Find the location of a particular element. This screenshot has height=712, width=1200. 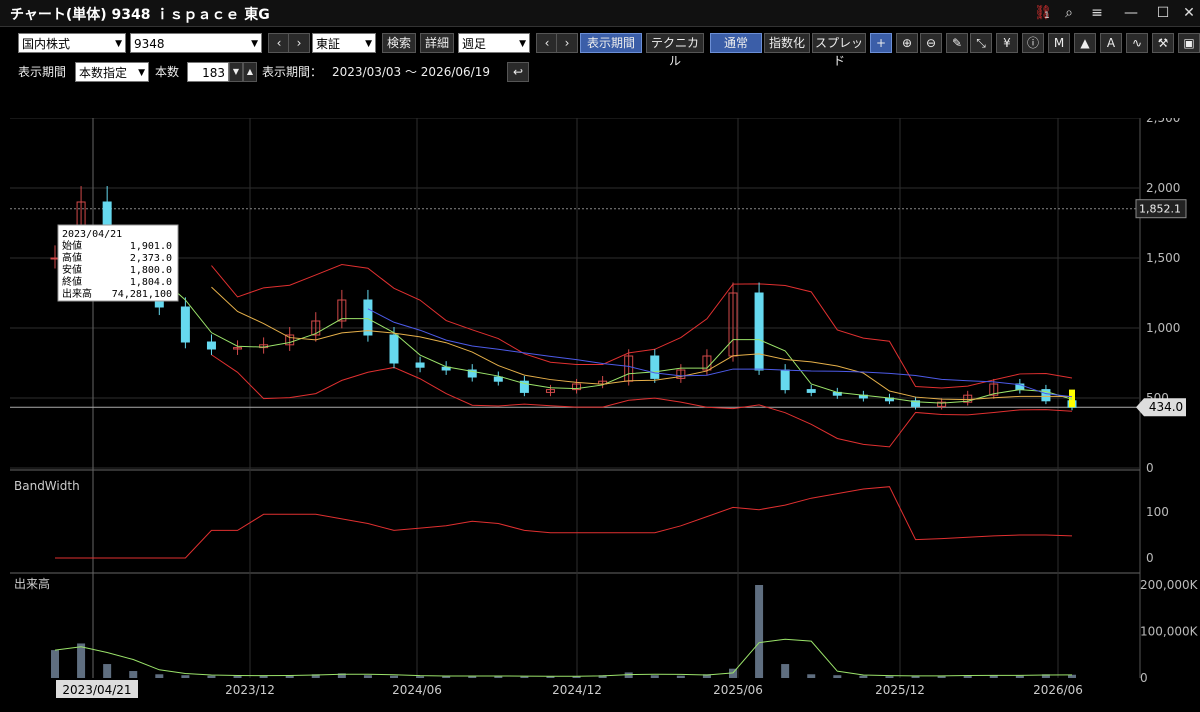

period-mode-select: 本数指定 ▼ is located at coordinates (112, 72).